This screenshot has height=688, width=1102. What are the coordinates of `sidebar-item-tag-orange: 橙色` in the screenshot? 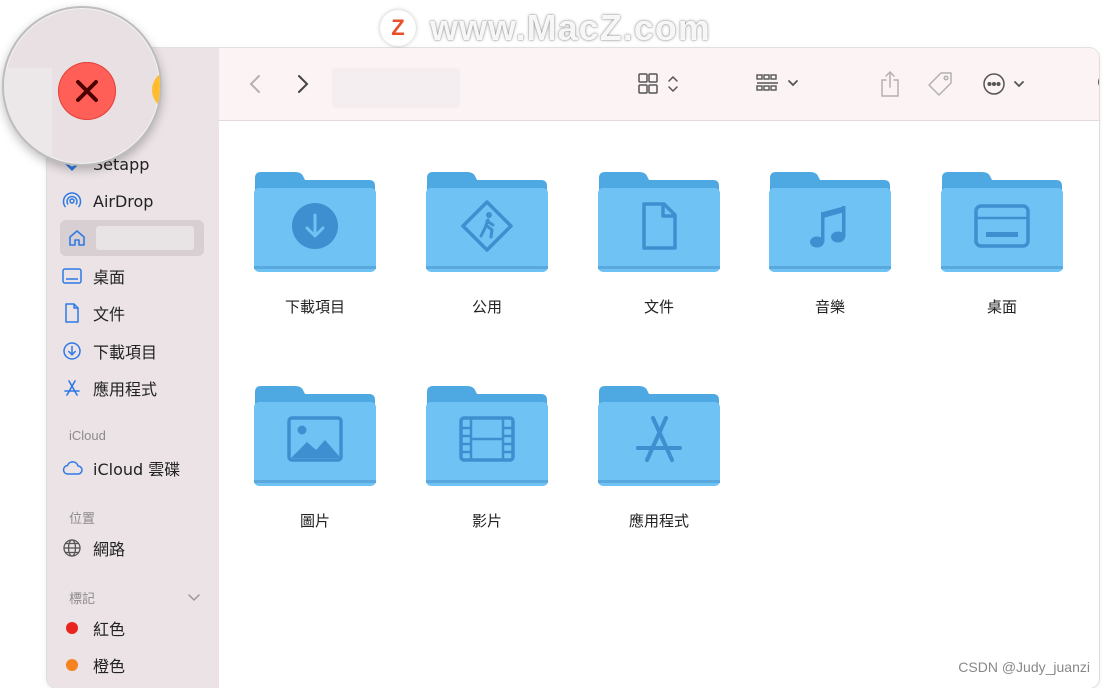 It's located at (132, 665).